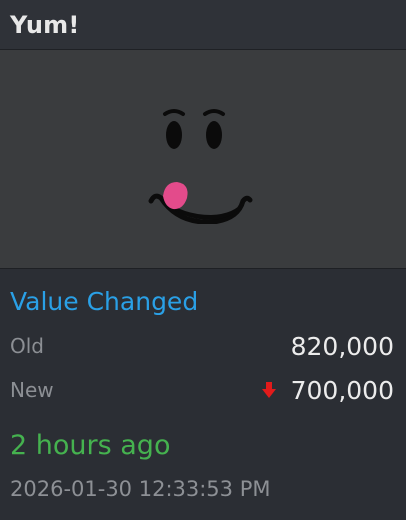 The image size is (406, 520). Describe the element at coordinates (200, 166) in the screenshot. I see `smiling-face-tongue-icon` at that location.